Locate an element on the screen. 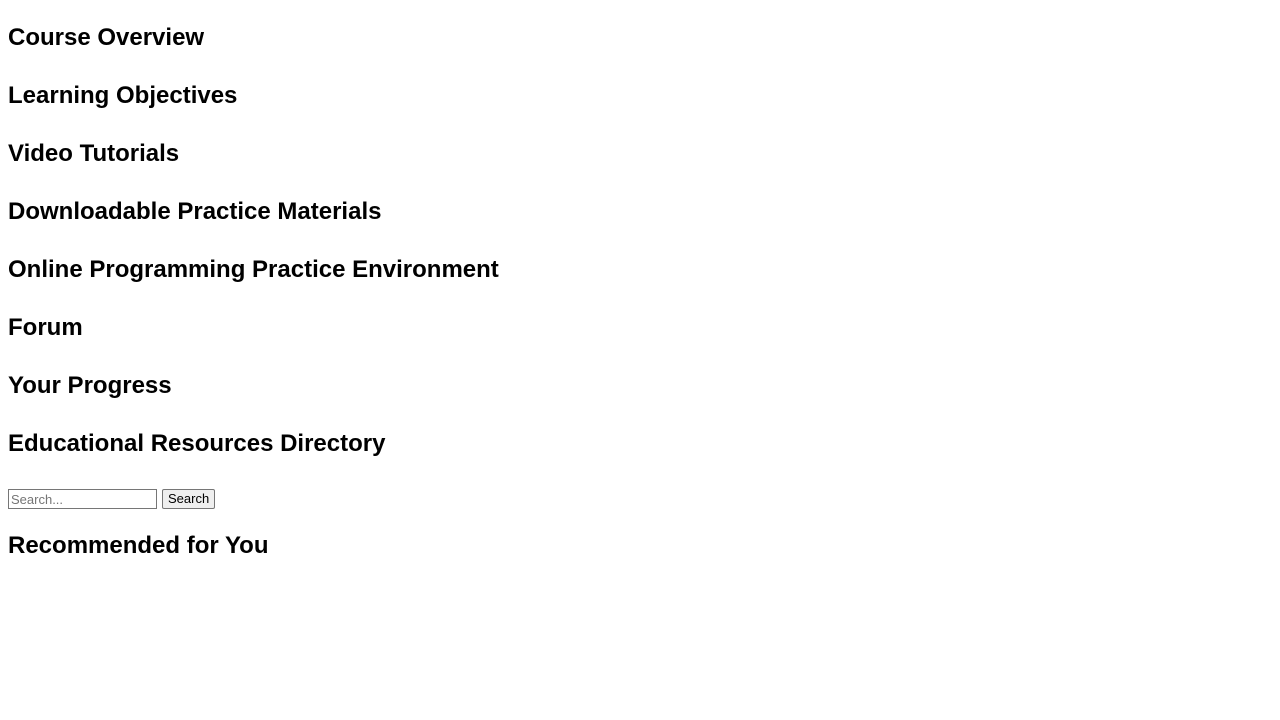  recommended-heading: Recommended for You is located at coordinates (138, 545).